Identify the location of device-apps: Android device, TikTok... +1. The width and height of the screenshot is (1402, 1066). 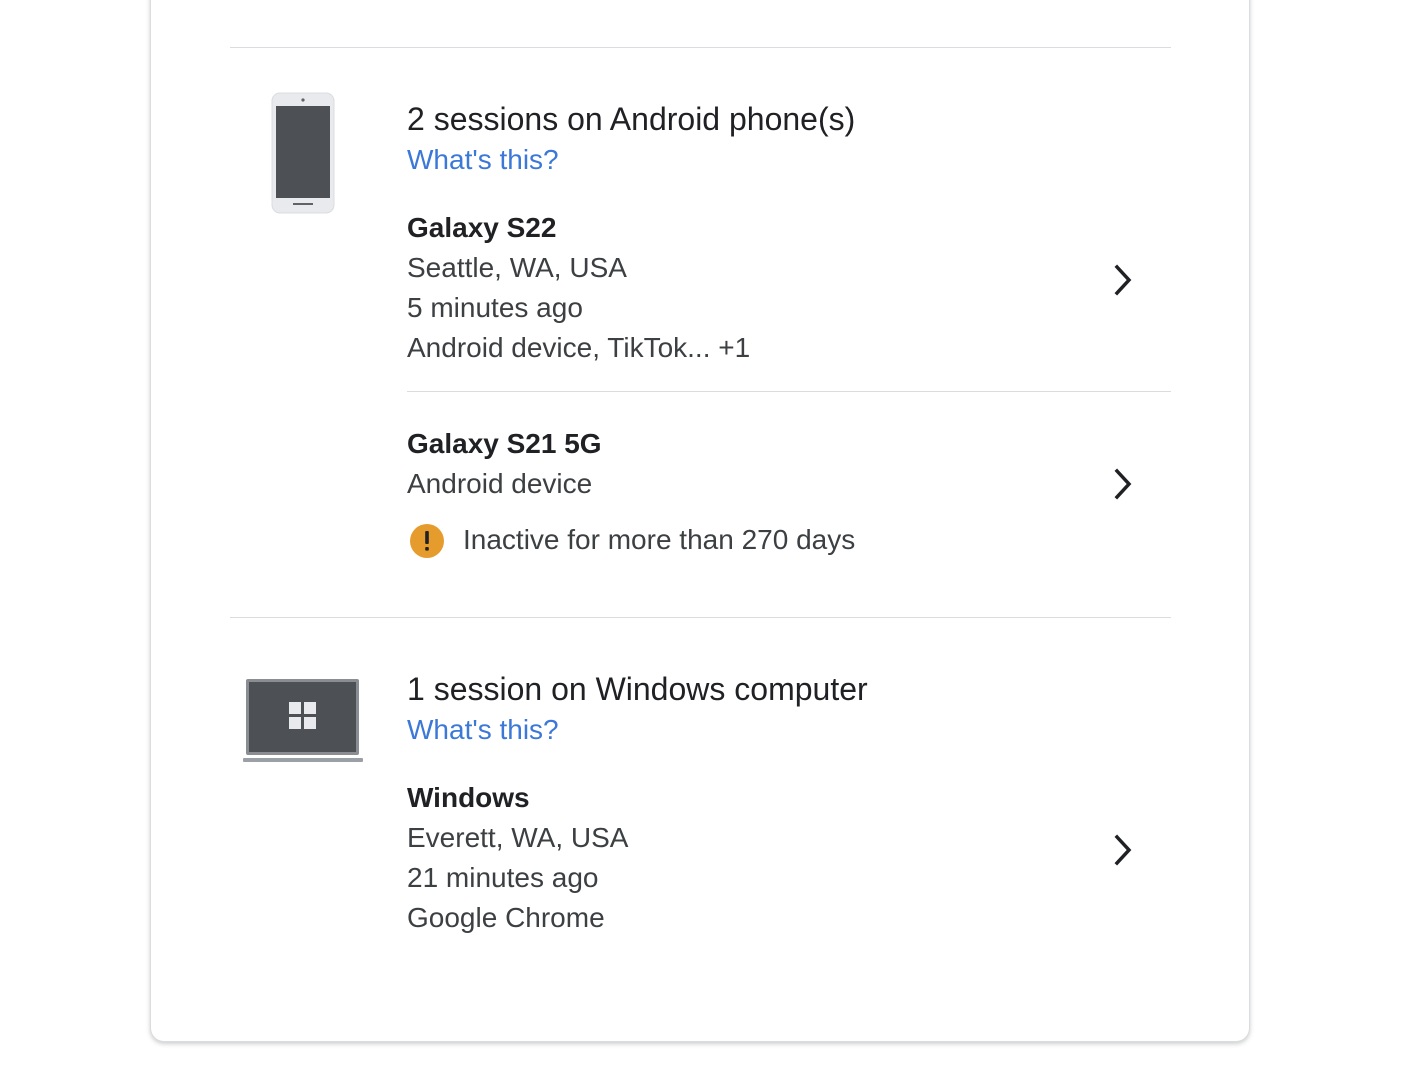
(579, 347).